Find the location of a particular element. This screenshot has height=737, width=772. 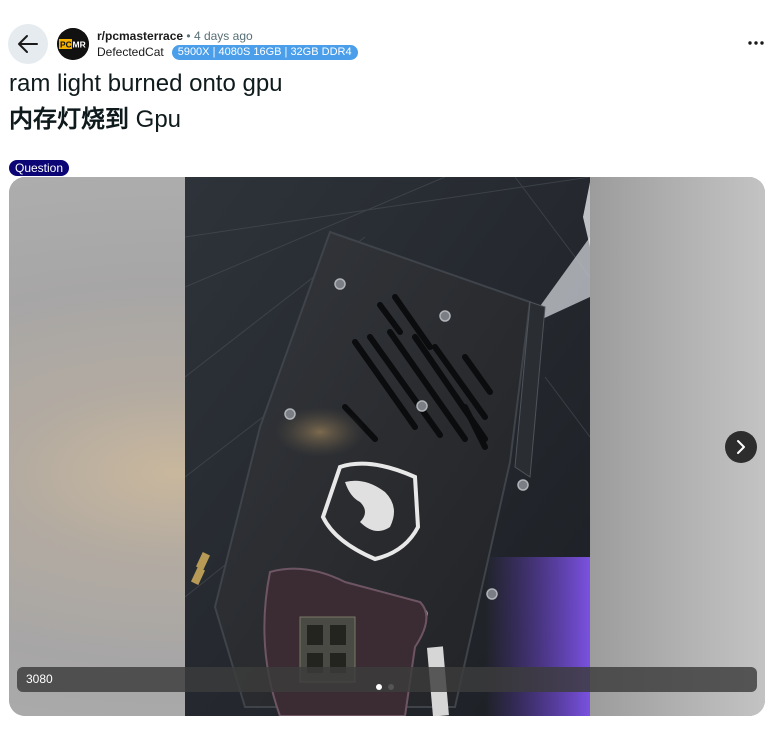

user-flair: 5900X | 4080S 16GB | 32GB DDR4 is located at coordinates (264, 52).